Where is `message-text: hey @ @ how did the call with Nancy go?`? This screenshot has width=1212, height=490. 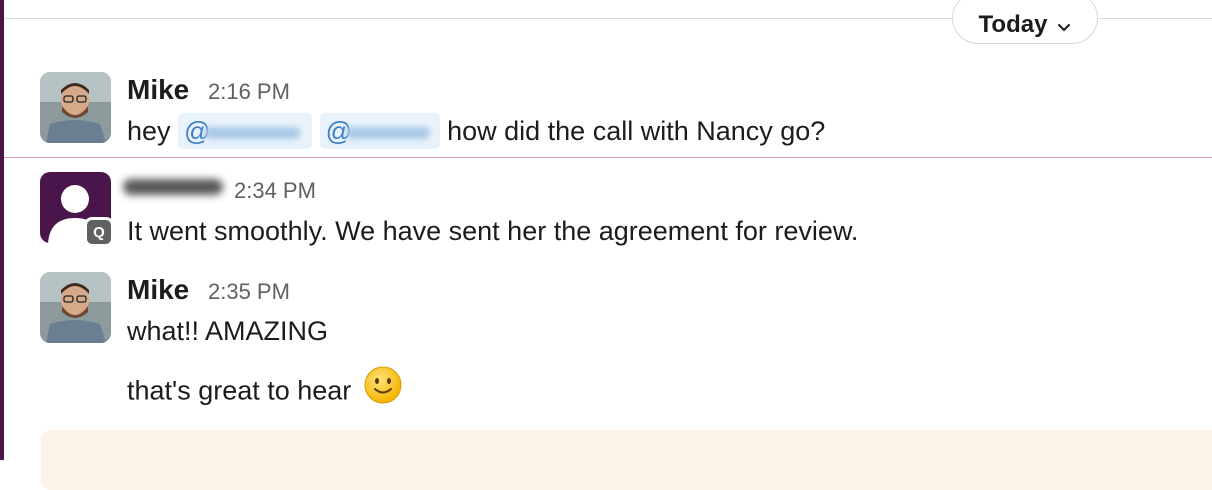 message-text: hey @ @ how did the call with Nancy go? is located at coordinates (476, 130).